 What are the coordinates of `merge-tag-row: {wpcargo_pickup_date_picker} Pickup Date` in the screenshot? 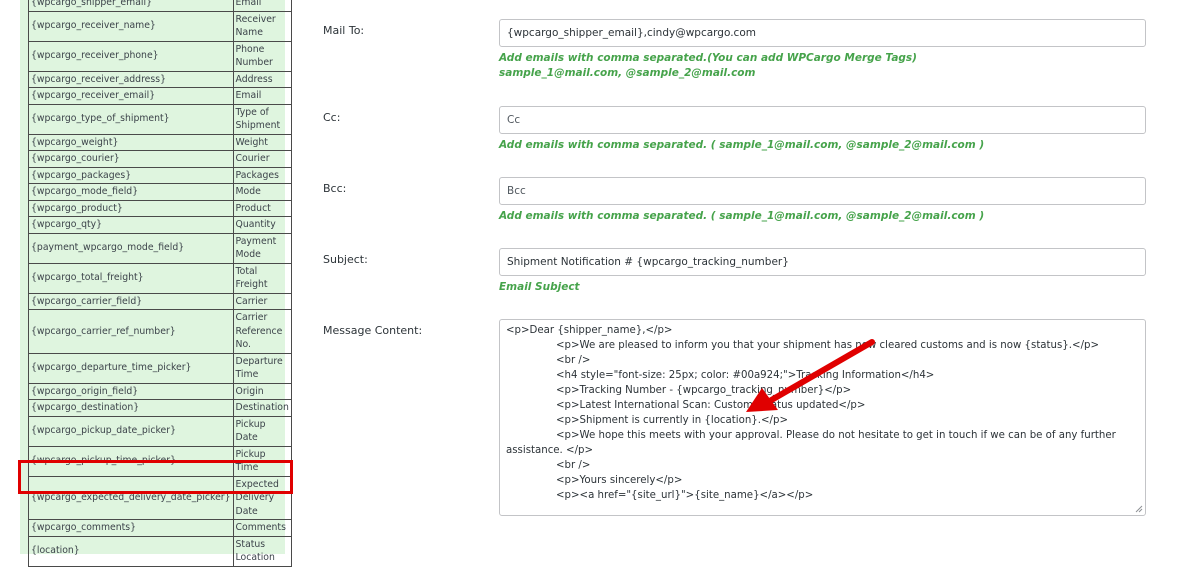 It's located at (160, 431).